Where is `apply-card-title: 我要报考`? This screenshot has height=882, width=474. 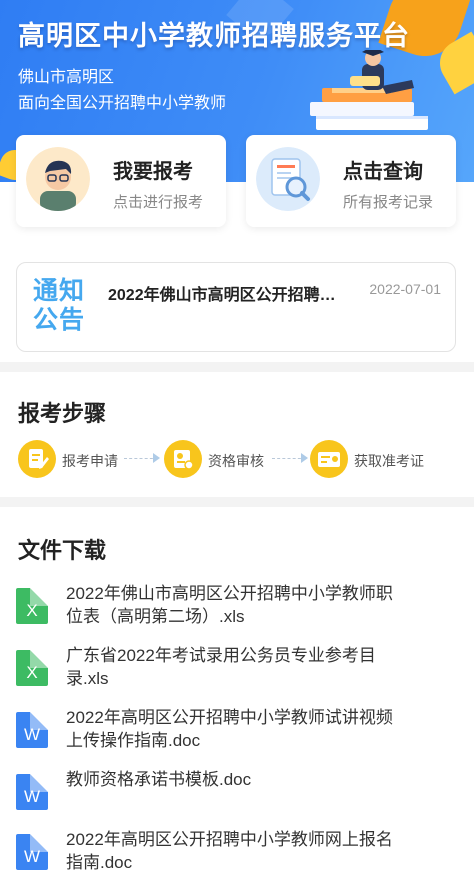
apply-card-title: 我要报考 is located at coordinates (153, 172).